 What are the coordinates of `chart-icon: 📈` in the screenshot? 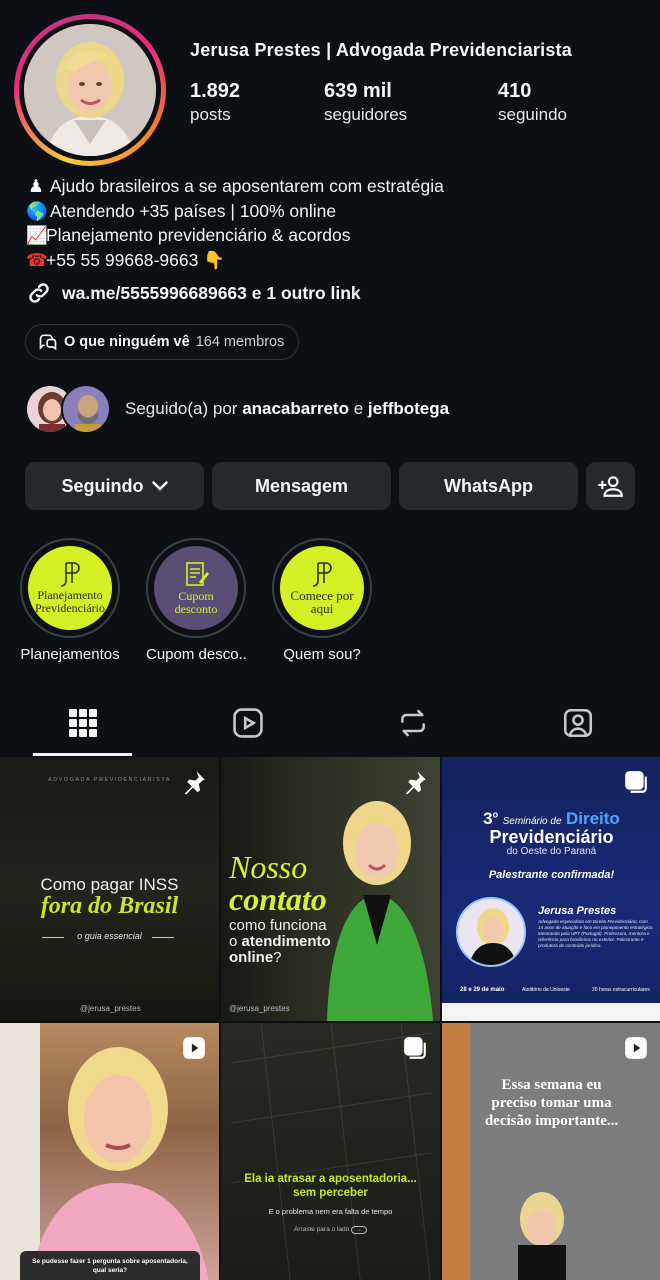 It's located at (37, 235).